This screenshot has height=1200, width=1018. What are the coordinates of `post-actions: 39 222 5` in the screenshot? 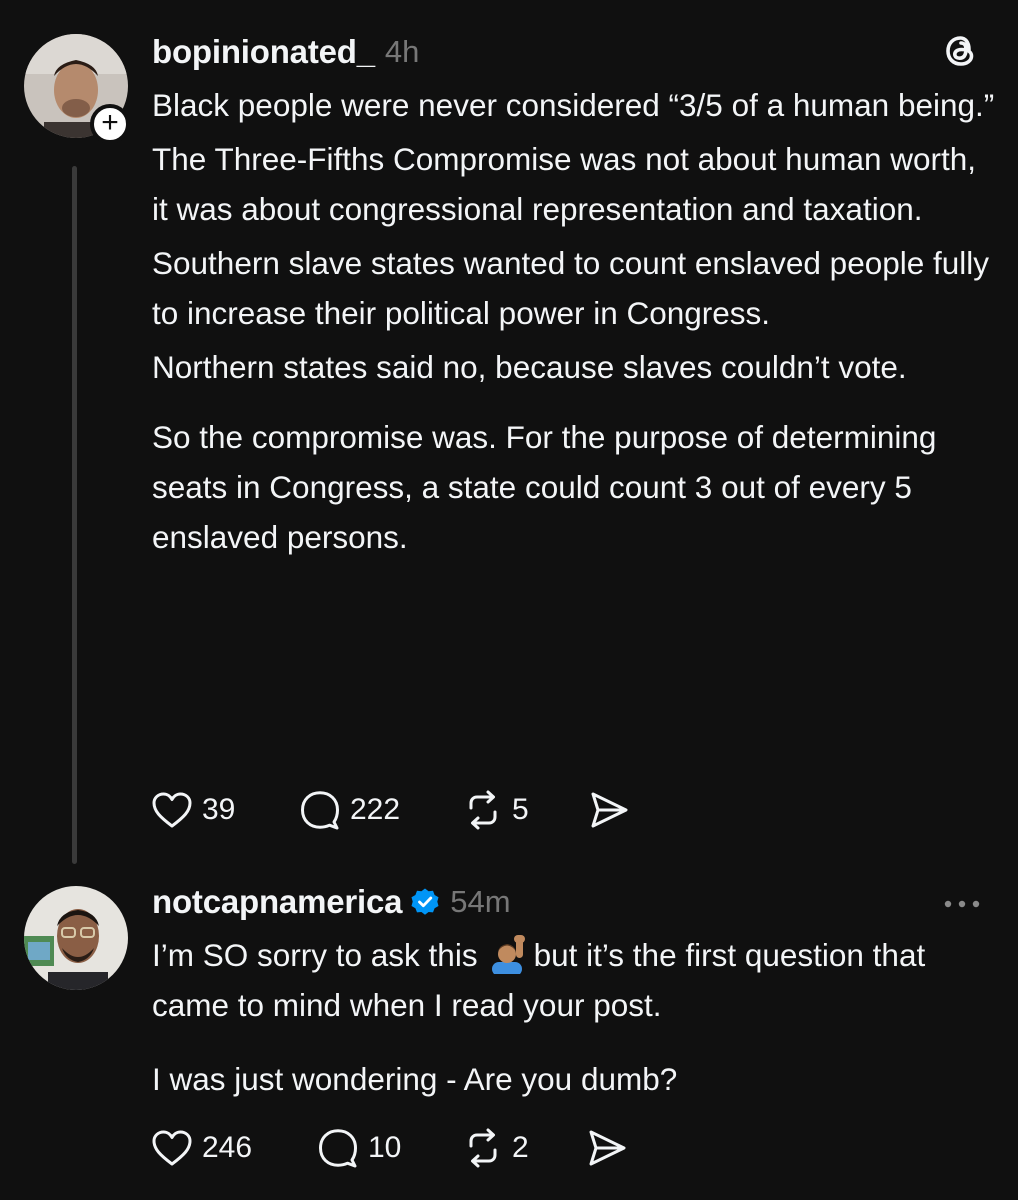 It's located at (390, 810).